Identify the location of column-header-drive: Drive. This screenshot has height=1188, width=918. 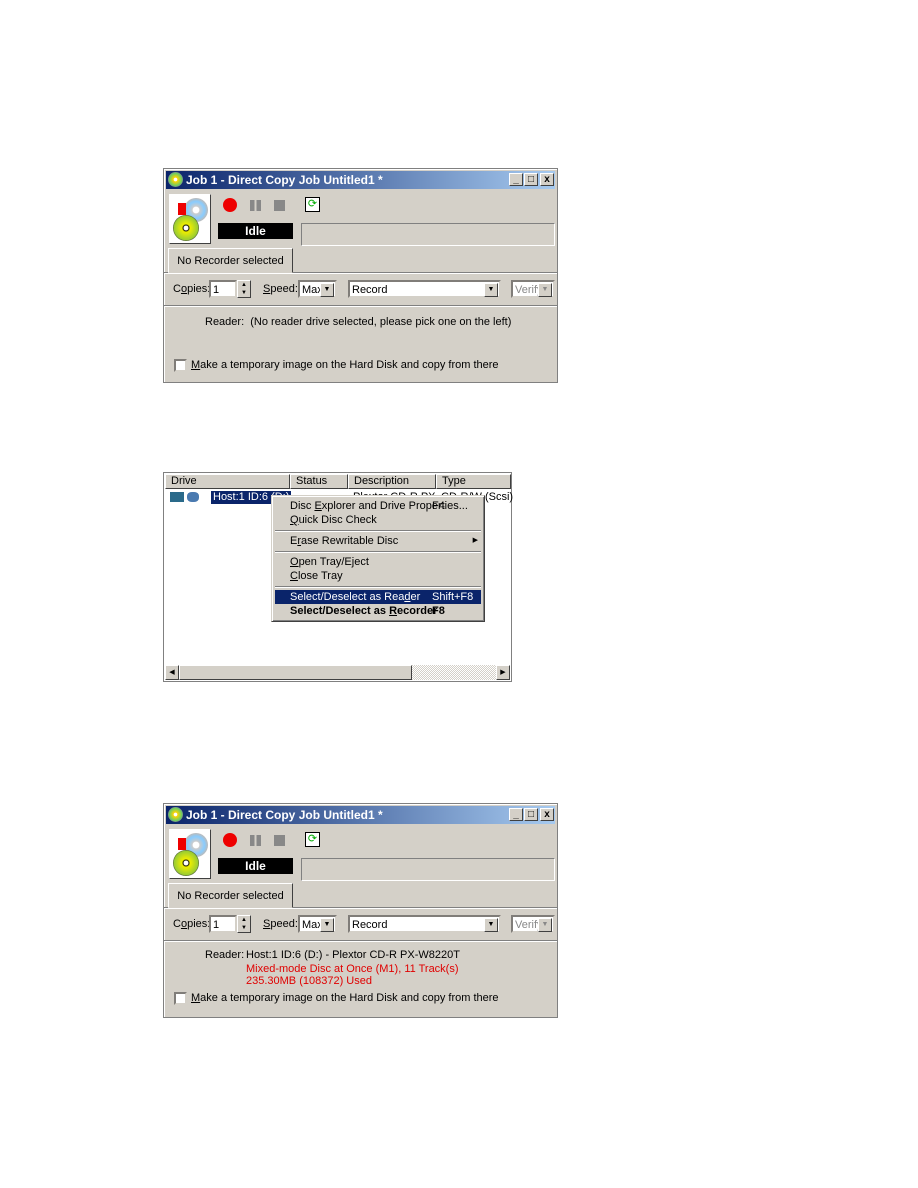
(227, 481).